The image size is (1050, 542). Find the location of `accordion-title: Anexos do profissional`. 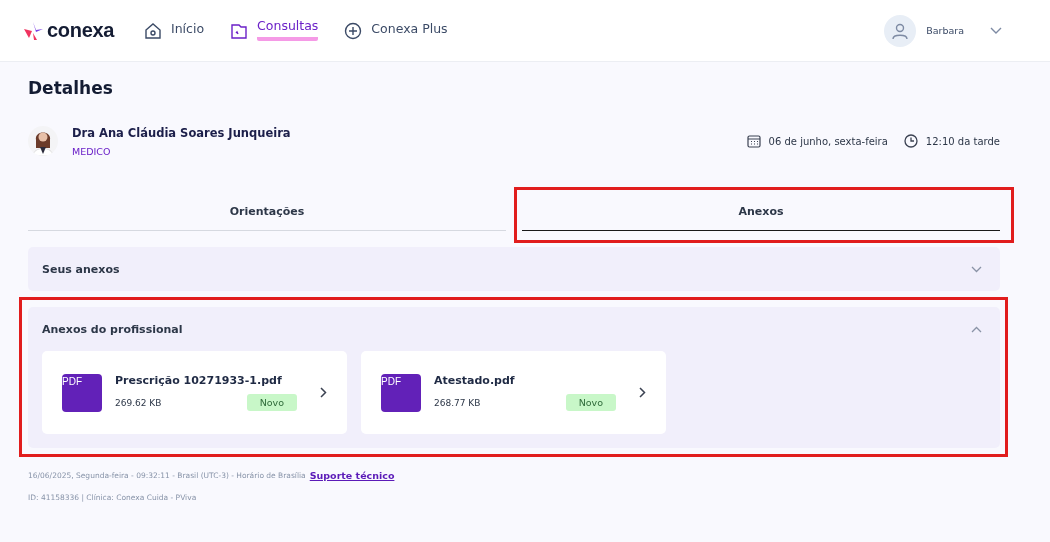

accordion-title: Anexos do profissional is located at coordinates (112, 329).